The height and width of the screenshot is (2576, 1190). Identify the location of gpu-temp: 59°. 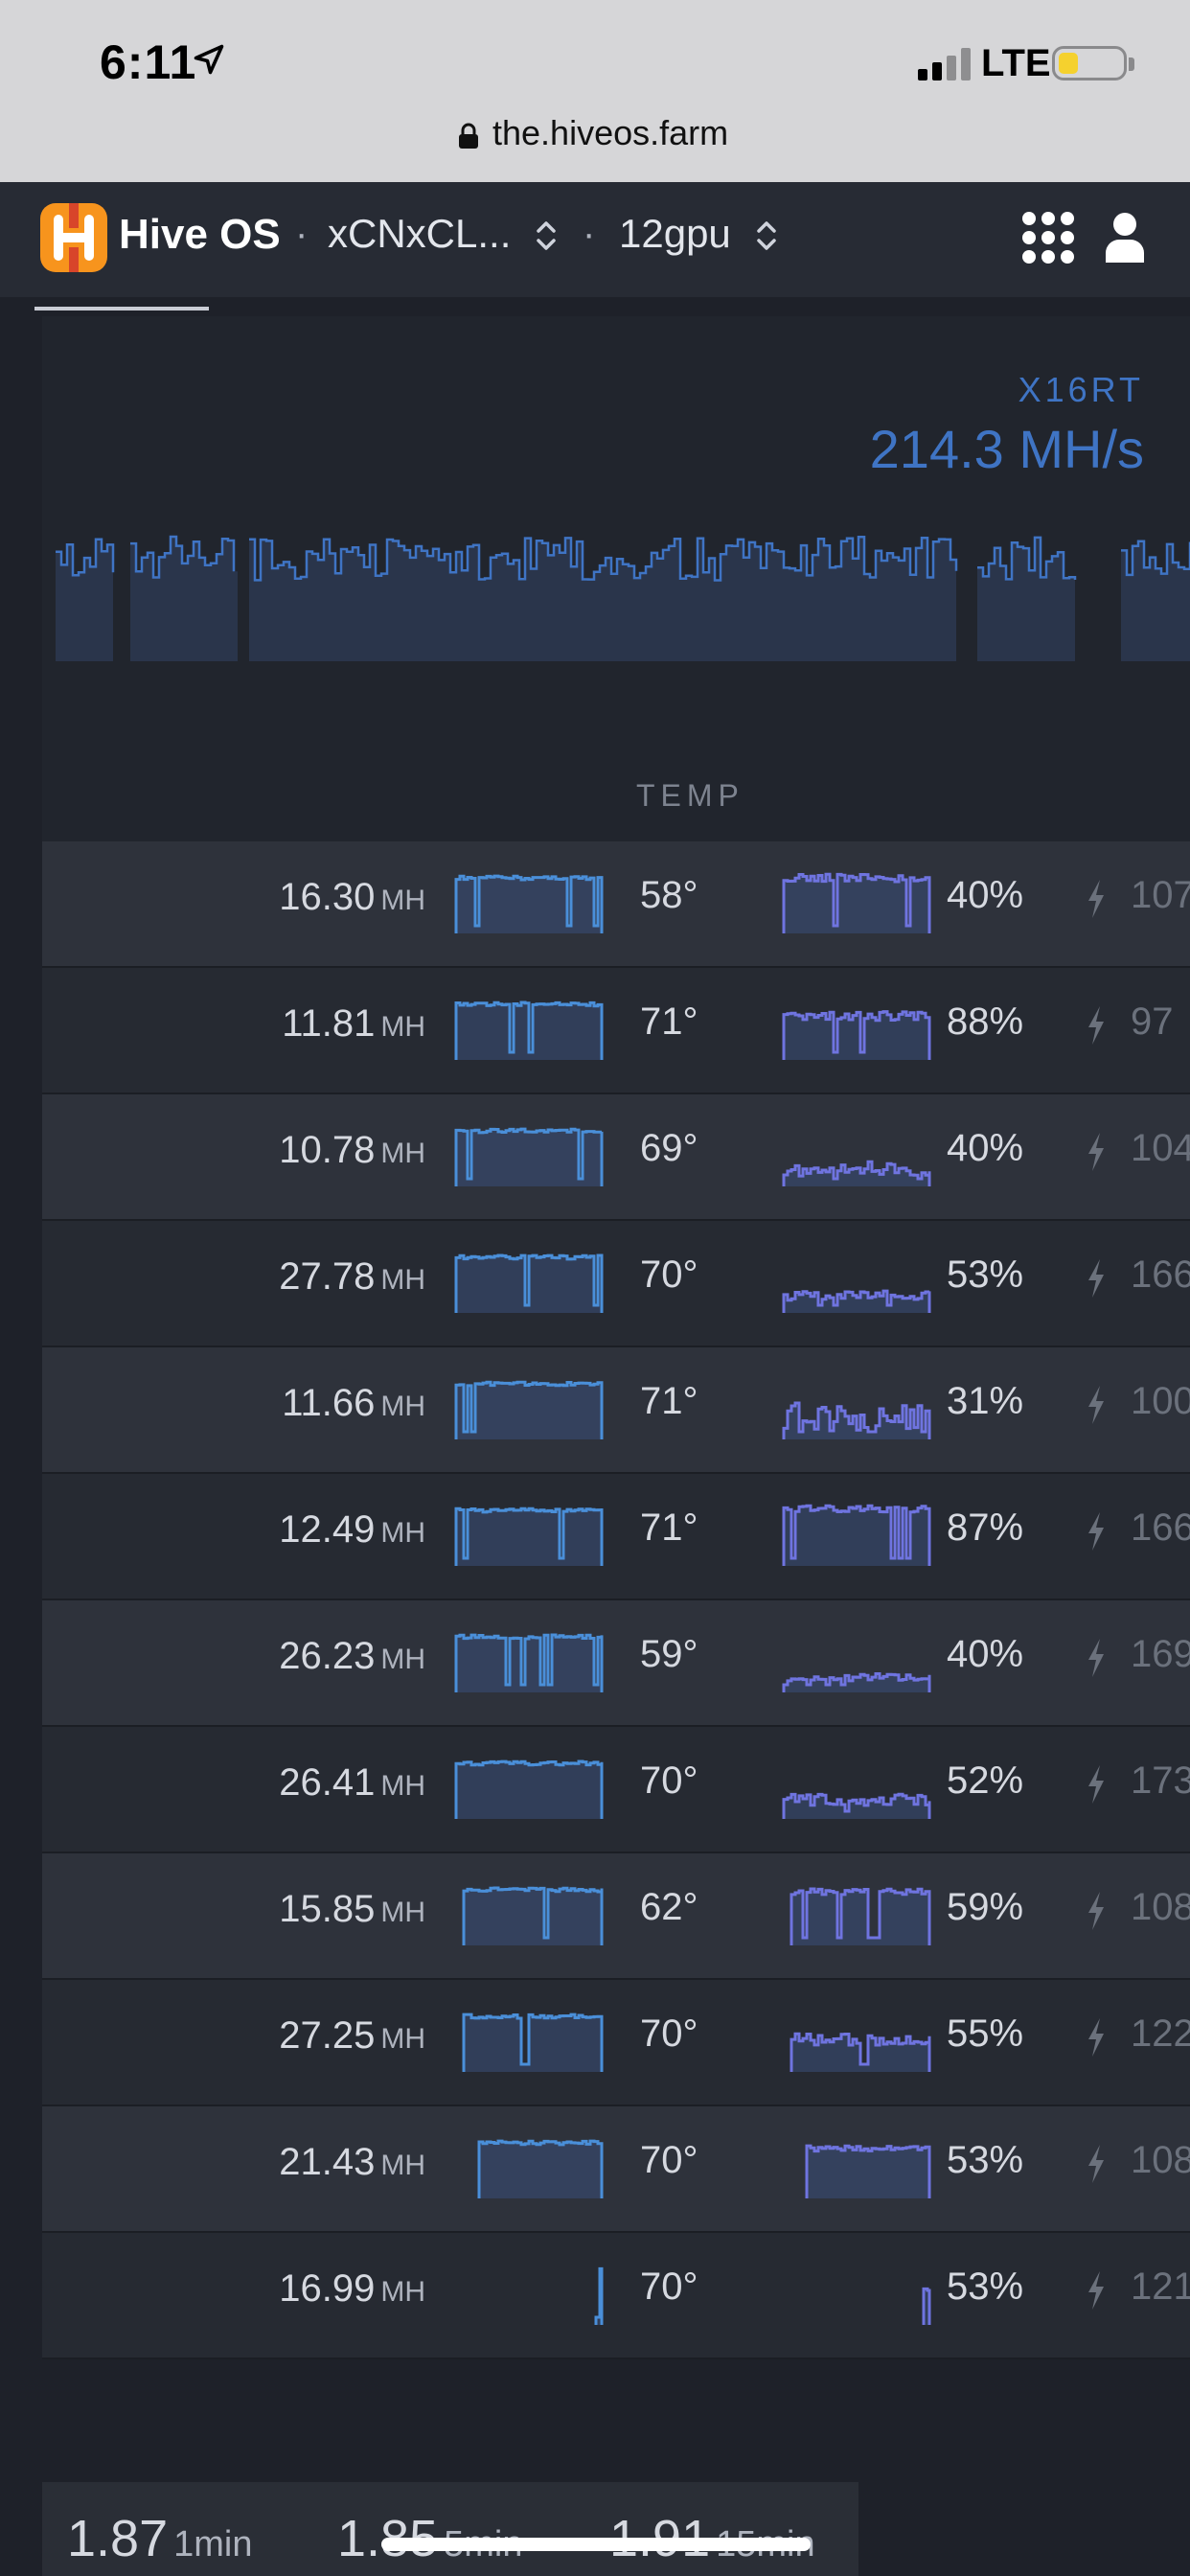
(669, 1654).